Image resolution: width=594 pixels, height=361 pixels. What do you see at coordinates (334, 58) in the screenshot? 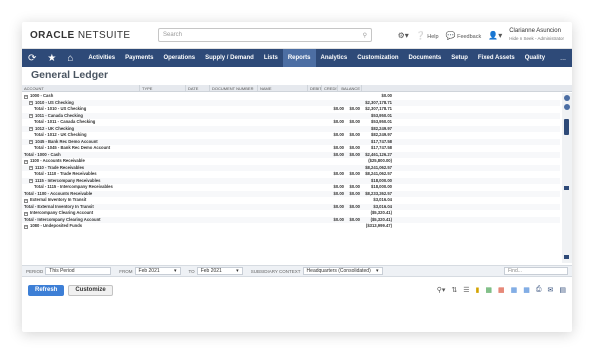
I see `nav-item-analytics: Analytics` at bounding box center [334, 58].